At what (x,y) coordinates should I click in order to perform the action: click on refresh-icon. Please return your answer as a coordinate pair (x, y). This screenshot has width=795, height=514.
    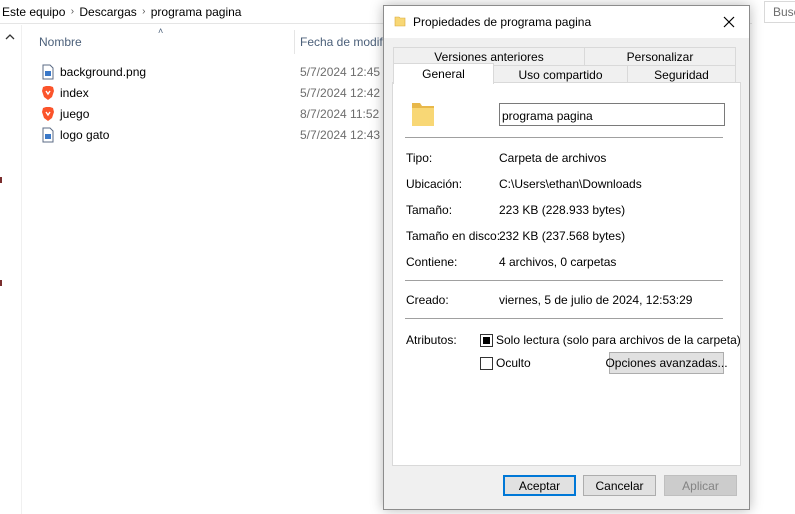
    Looking at the image, I should click on (758, 12).